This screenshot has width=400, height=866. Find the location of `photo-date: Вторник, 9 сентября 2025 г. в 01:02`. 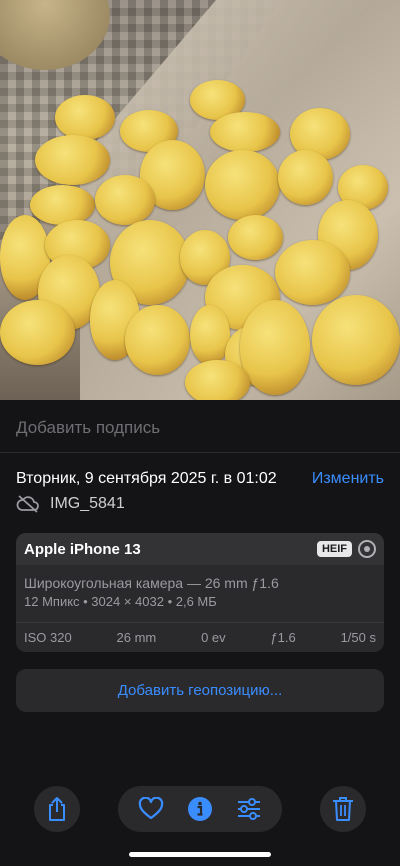

photo-date: Вторник, 9 сентября 2025 г. в 01:02 is located at coordinates (146, 478).